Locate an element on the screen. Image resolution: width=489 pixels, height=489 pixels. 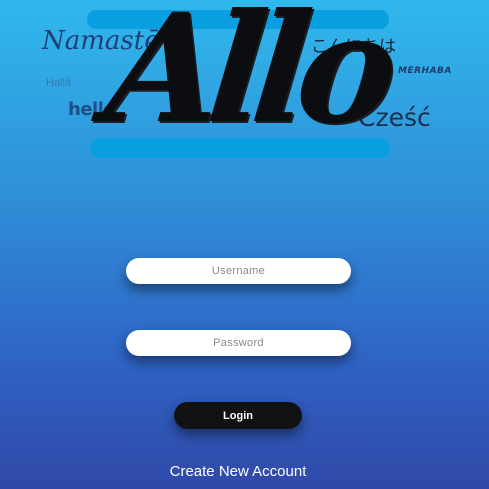
greeting-merhaba: MERHABA is located at coordinates (425, 71).